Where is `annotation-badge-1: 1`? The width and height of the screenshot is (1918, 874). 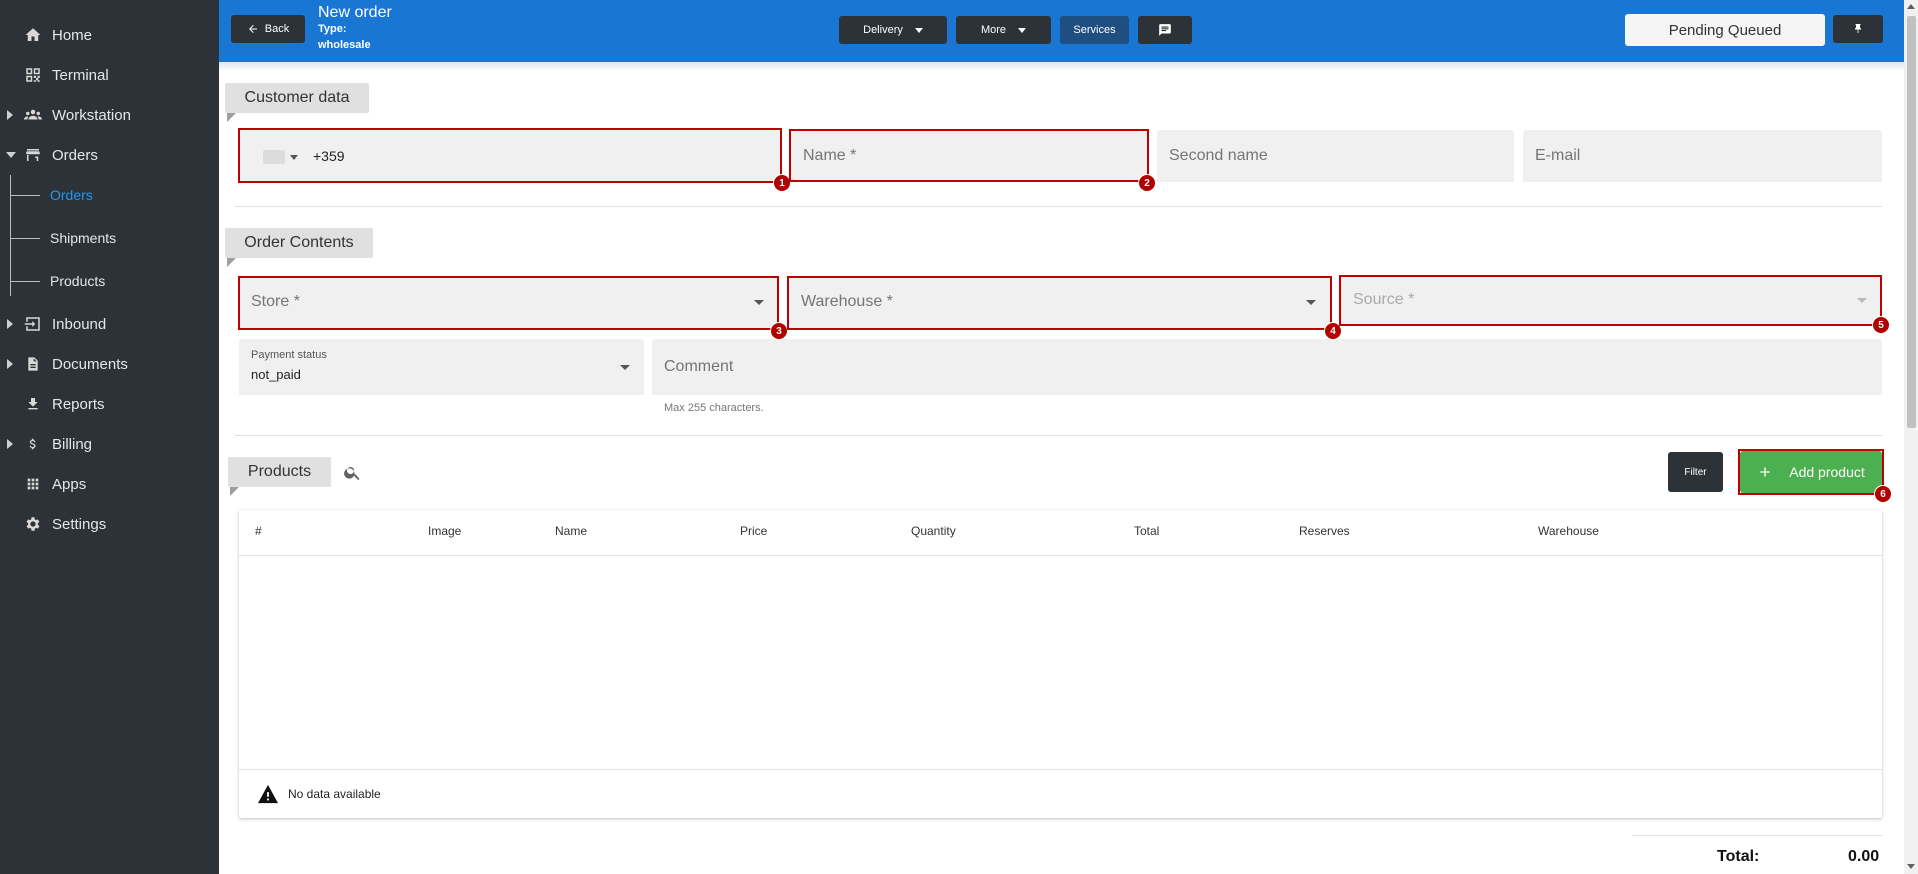 annotation-badge-1: 1 is located at coordinates (782, 183).